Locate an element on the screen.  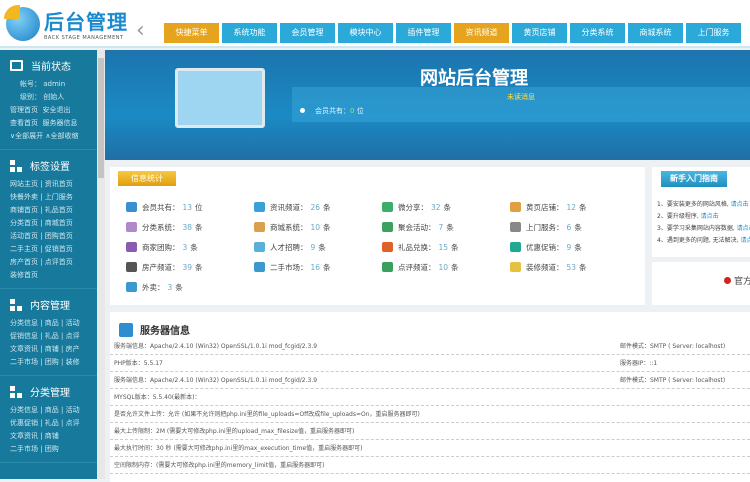
logo-icon is located at coordinates (22, 22).